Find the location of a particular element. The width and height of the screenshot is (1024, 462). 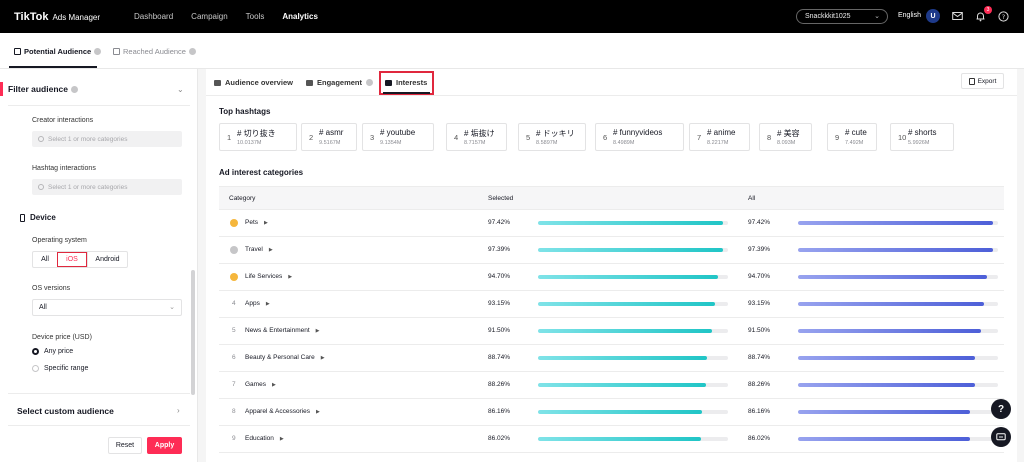

category-cell: News & Entertainment ▶ is located at coordinates (282, 330).